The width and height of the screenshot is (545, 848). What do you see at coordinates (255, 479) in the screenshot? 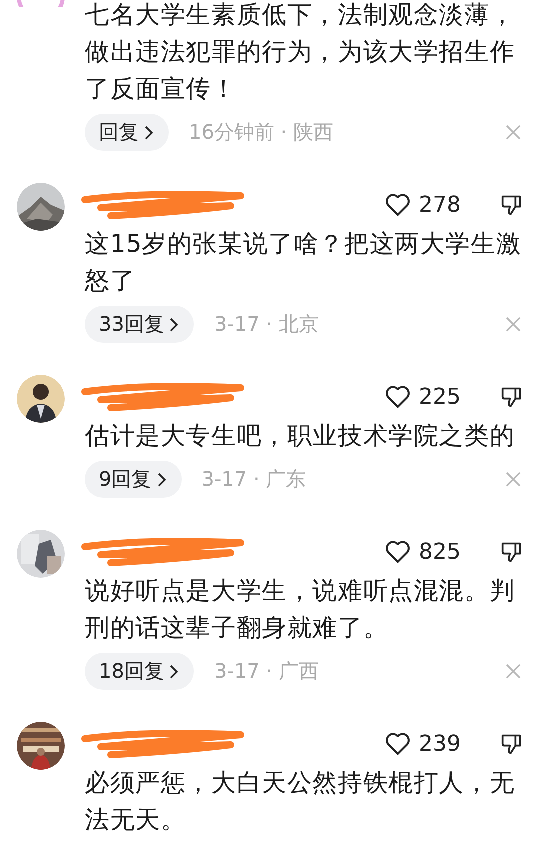
I see `time-location: 3-17 · 广东` at bounding box center [255, 479].